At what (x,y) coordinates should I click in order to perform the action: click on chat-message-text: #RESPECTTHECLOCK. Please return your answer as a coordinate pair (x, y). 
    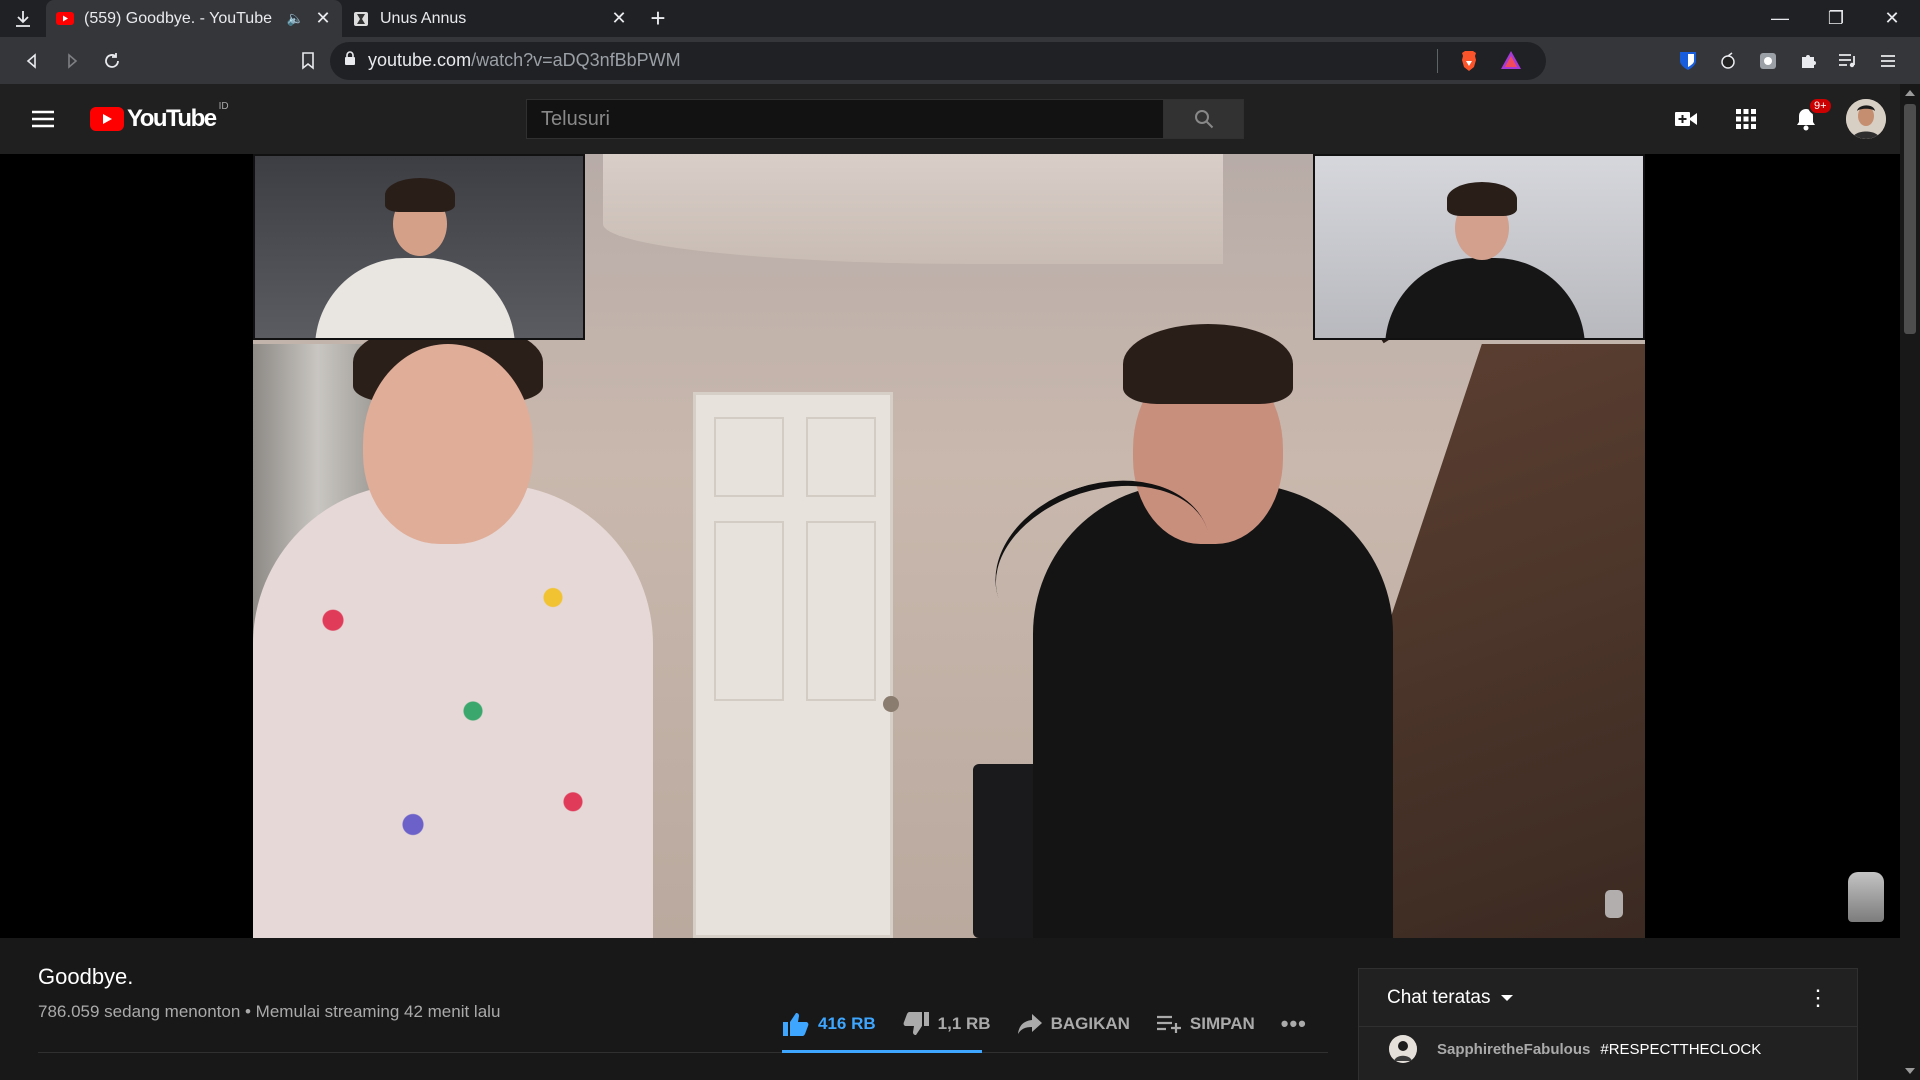
    Looking at the image, I should click on (1681, 1049).